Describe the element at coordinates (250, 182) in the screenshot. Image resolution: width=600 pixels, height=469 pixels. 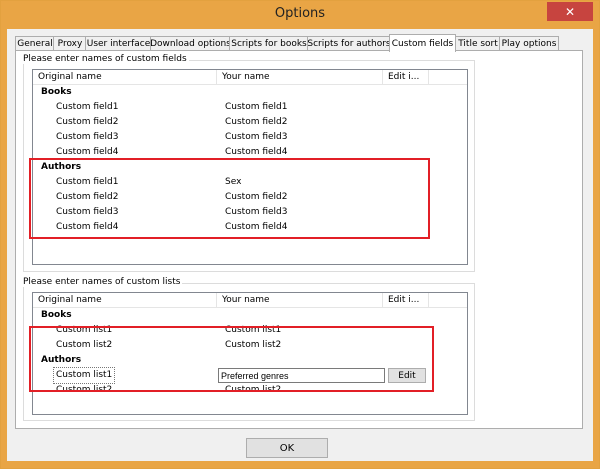
I see `table-row: Custom field1 Sex` at that location.